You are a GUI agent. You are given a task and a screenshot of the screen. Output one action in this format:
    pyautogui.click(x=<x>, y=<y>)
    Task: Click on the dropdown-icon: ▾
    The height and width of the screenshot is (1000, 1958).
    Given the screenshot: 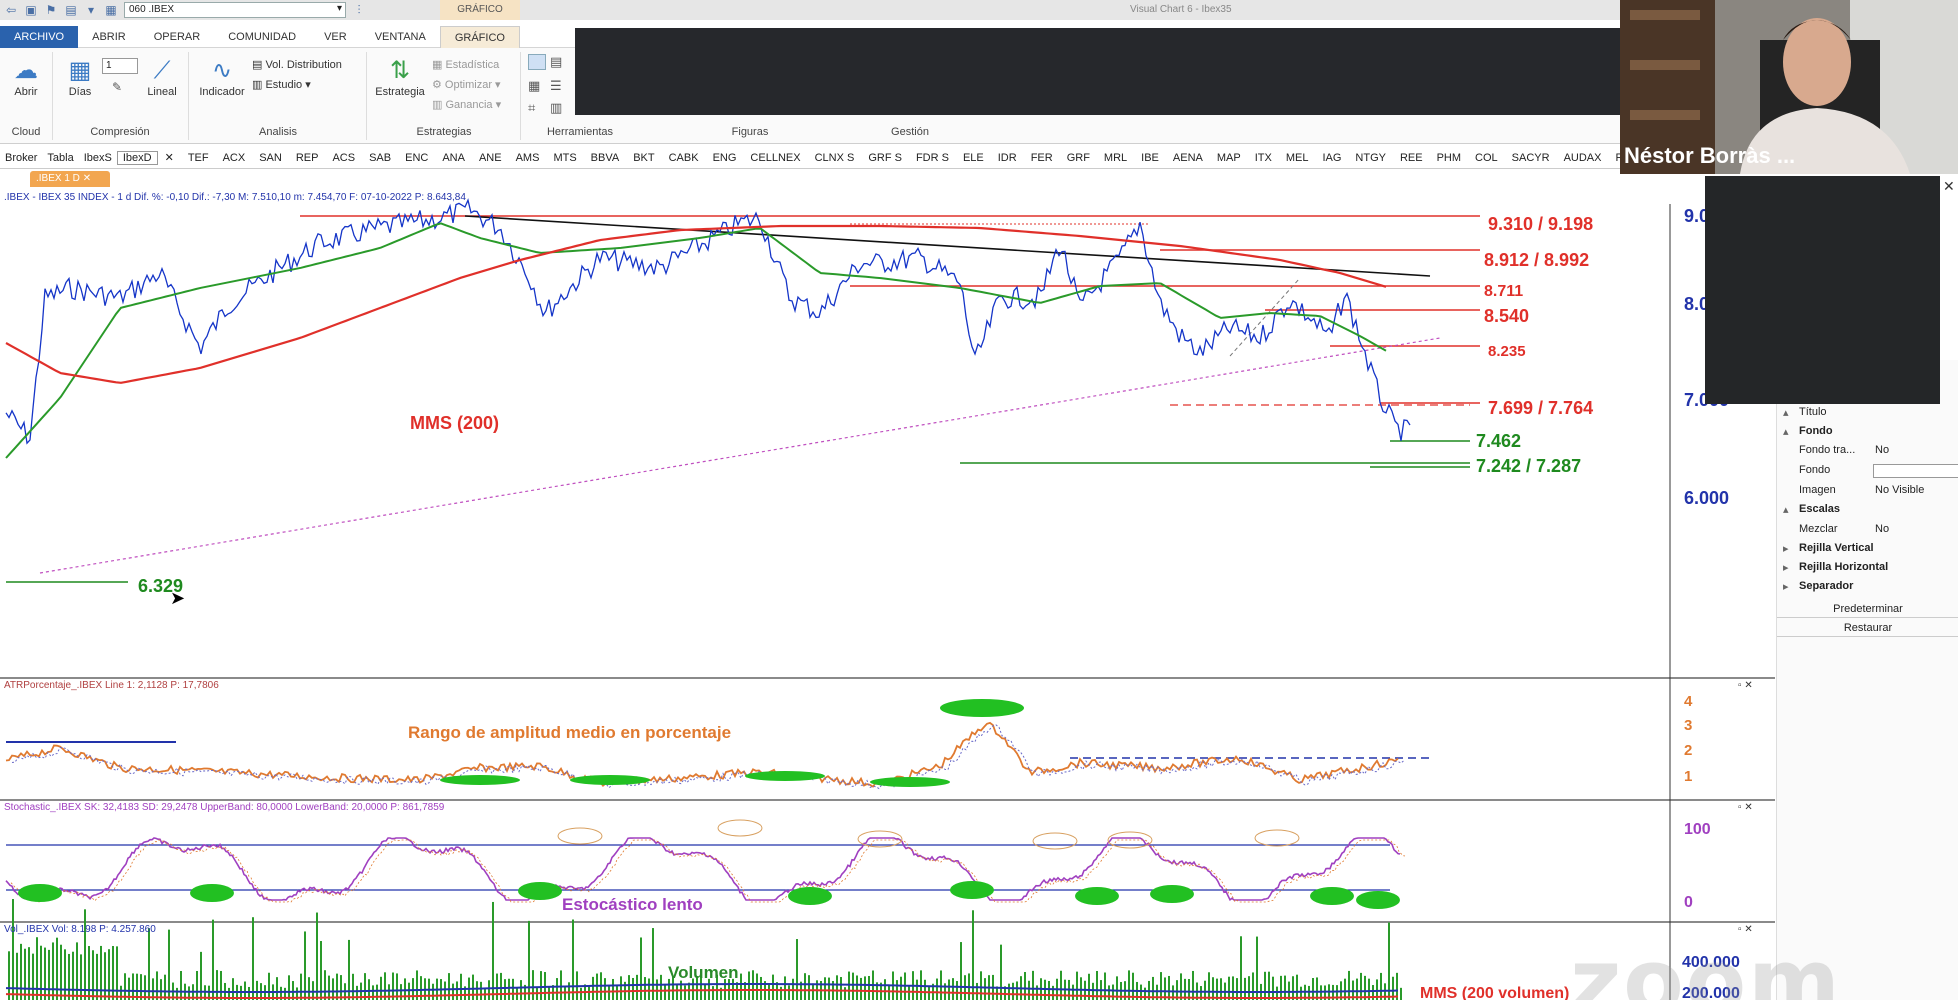 What is the action you would take?
    pyautogui.click(x=91, y=10)
    